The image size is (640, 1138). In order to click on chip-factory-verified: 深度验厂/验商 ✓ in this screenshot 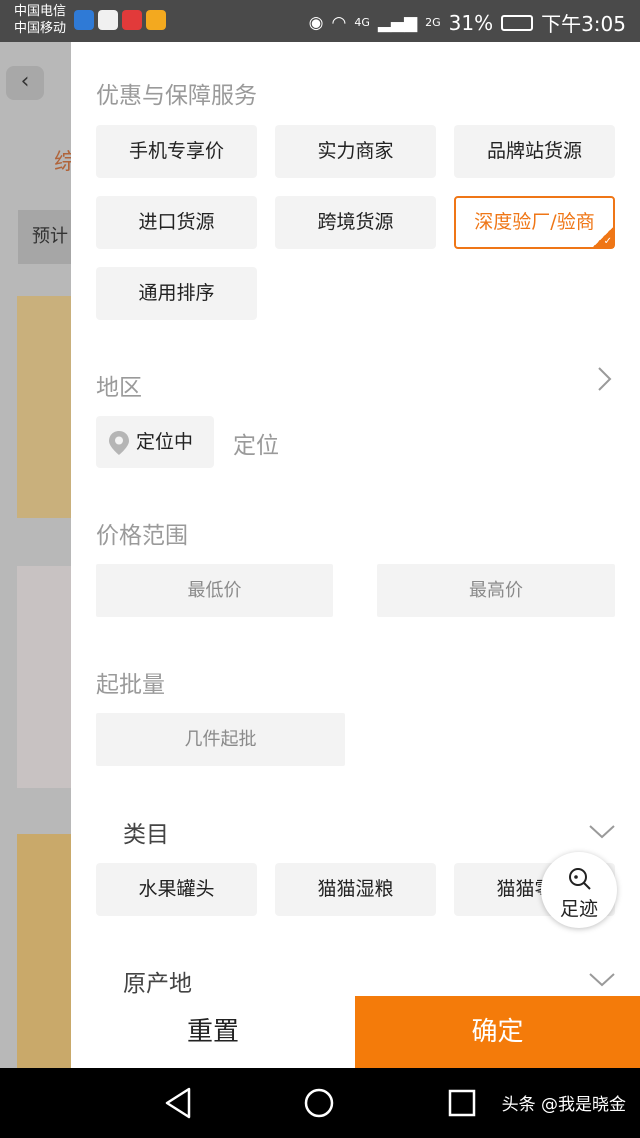, I will do `click(534, 222)`.